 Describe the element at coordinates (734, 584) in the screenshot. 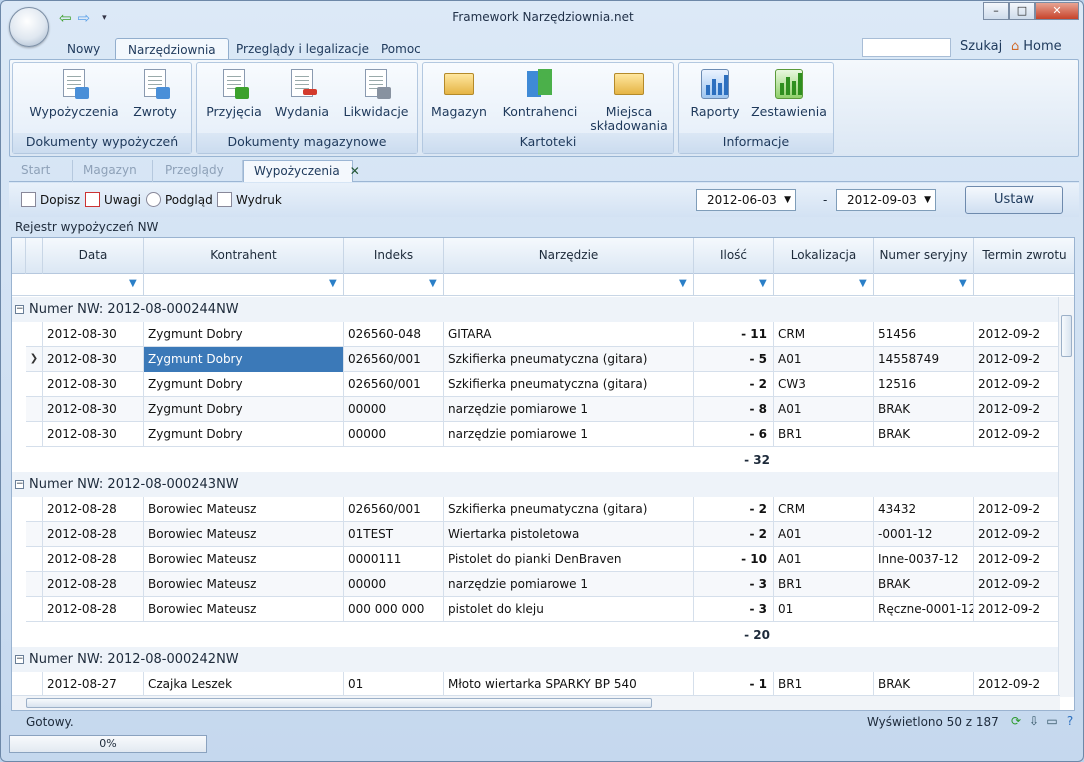

I see `table-cell: - 3` at that location.